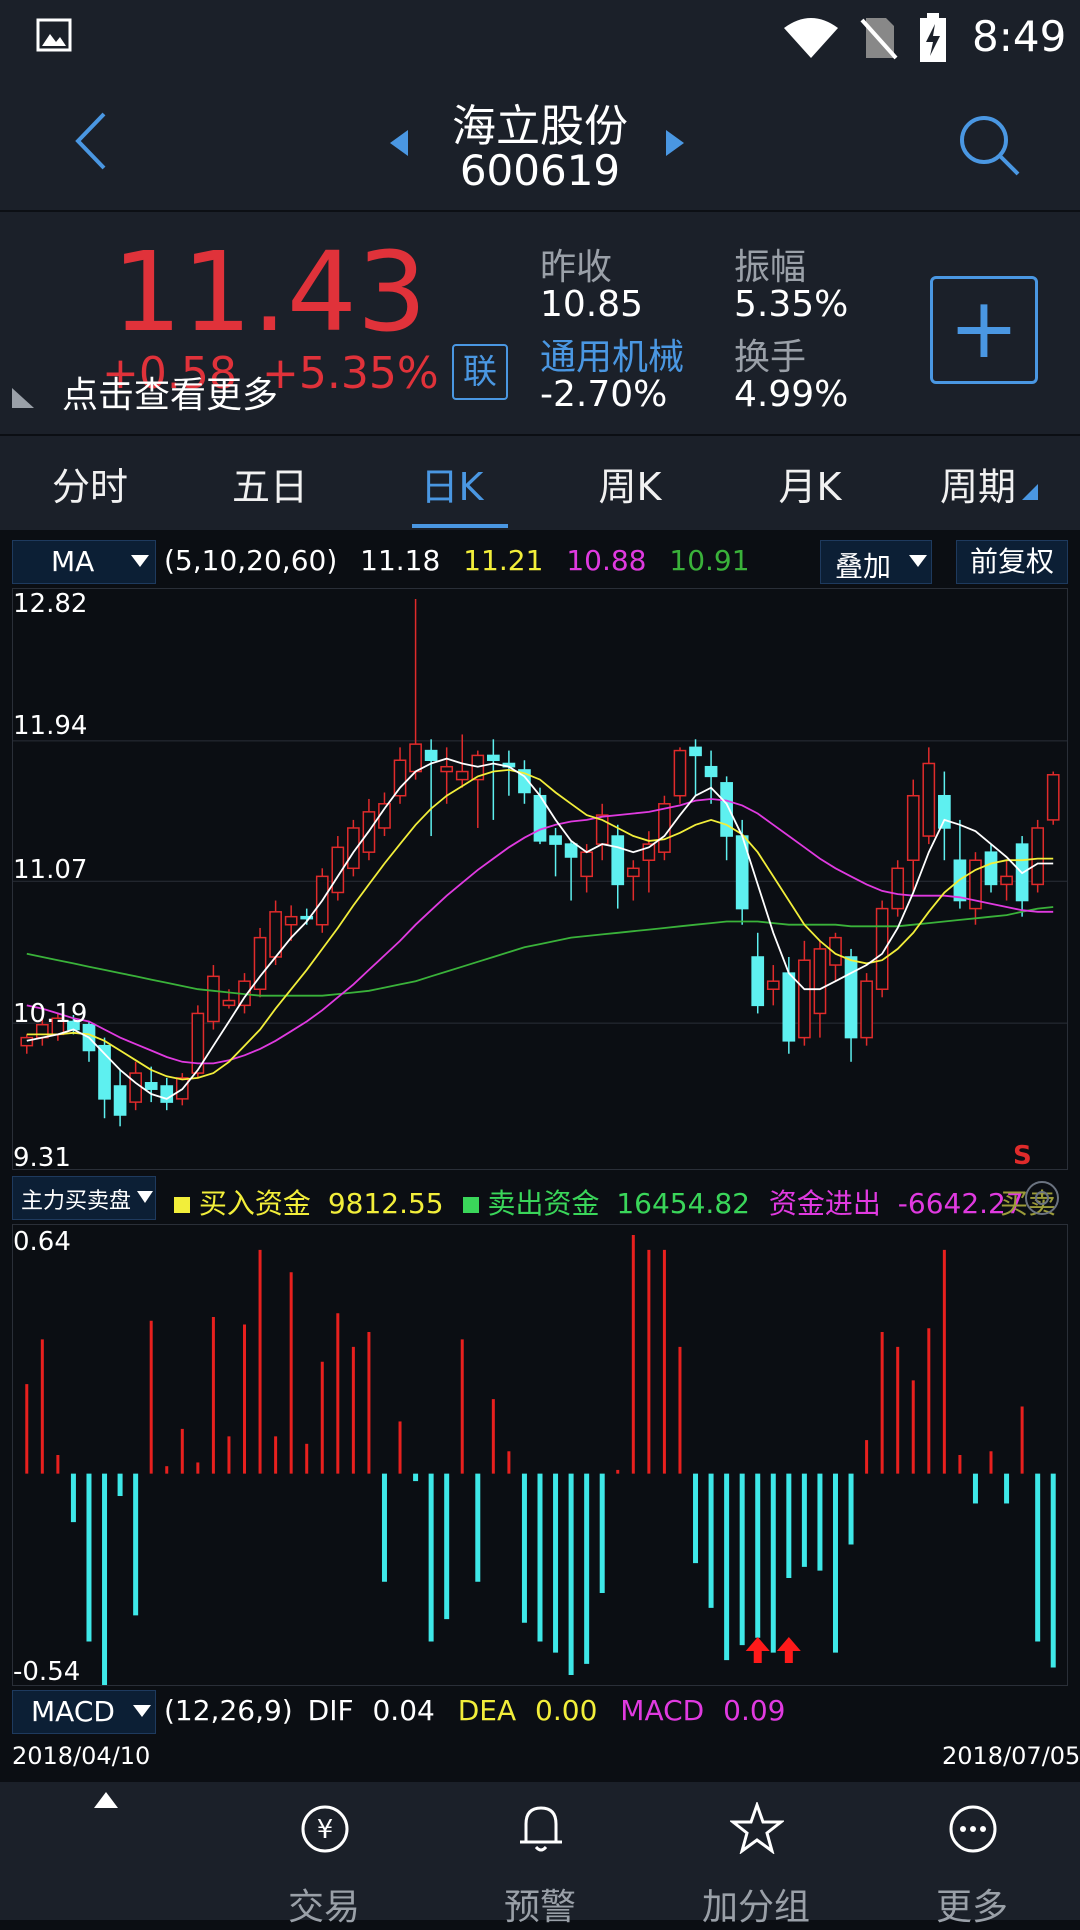 This screenshot has height=1930, width=1080. Describe the element at coordinates (73, 561) in the screenshot. I see `ma-select-label: MA` at that location.